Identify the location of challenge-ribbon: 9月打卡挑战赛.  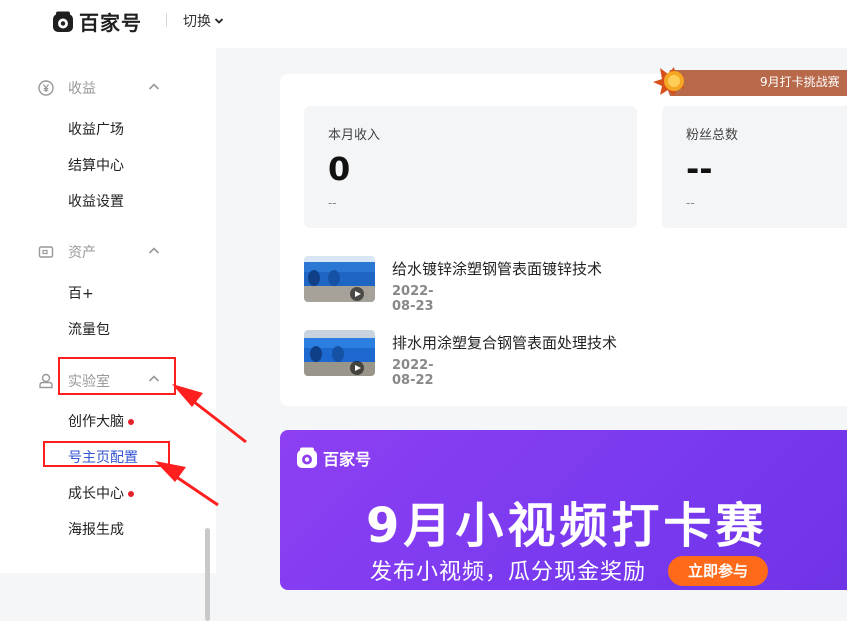
(748, 81).